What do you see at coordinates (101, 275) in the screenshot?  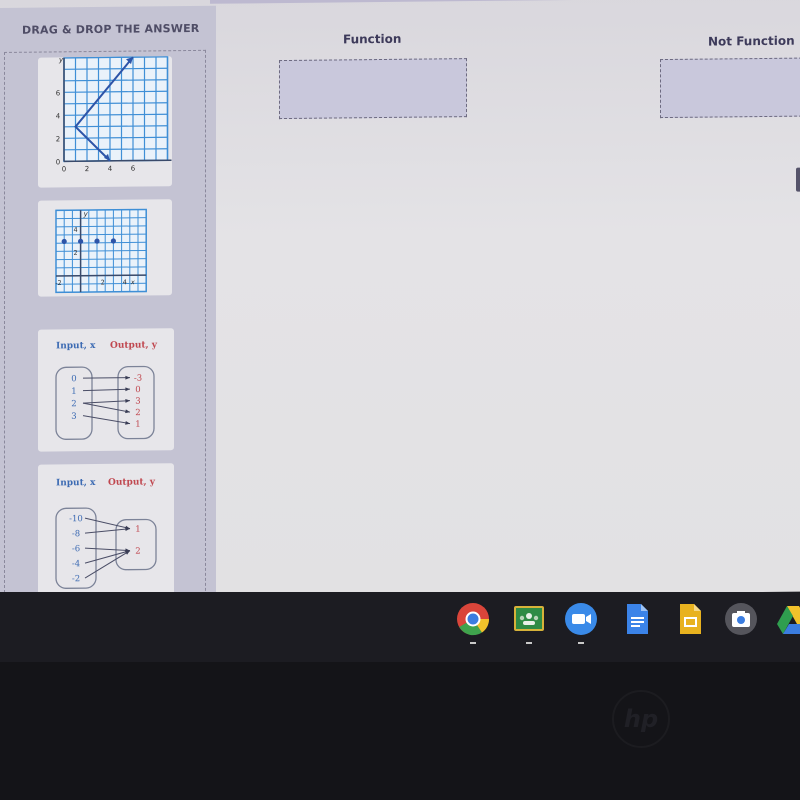 I see `x-axis` at bounding box center [101, 275].